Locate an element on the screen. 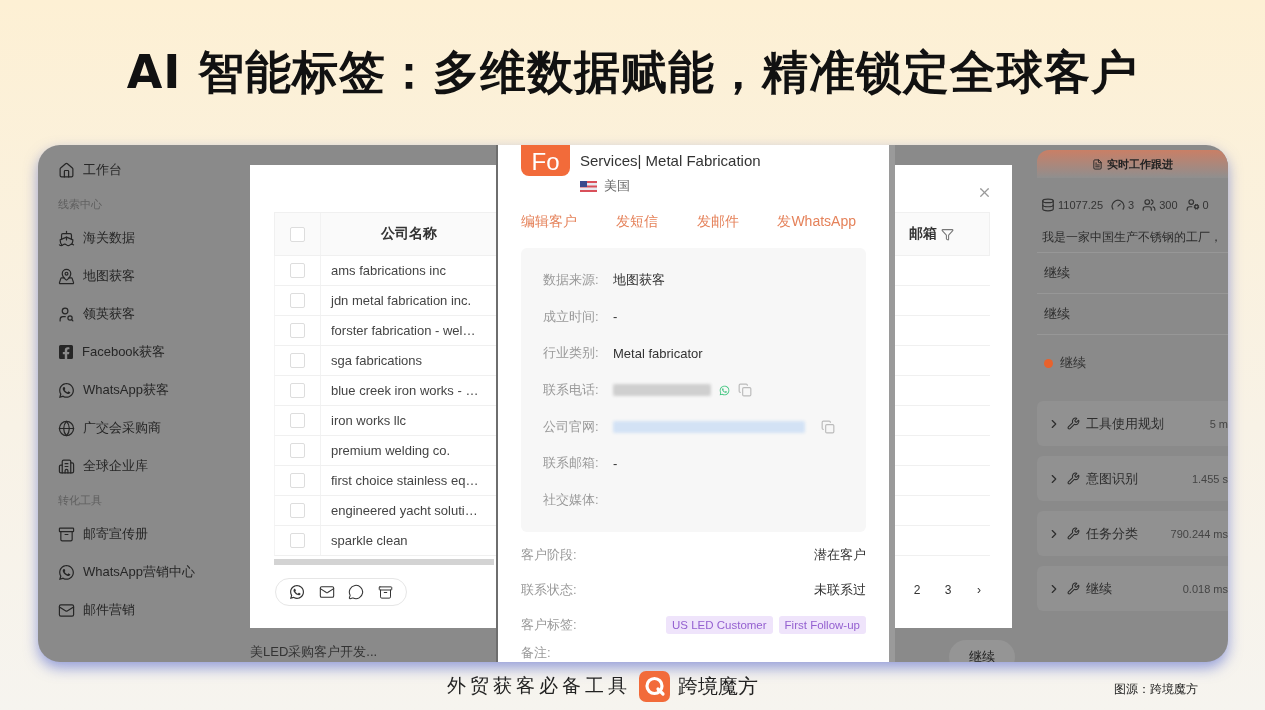 This screenshot has width=1265, height=710. filter-icon is located at coordinates (947, 234).